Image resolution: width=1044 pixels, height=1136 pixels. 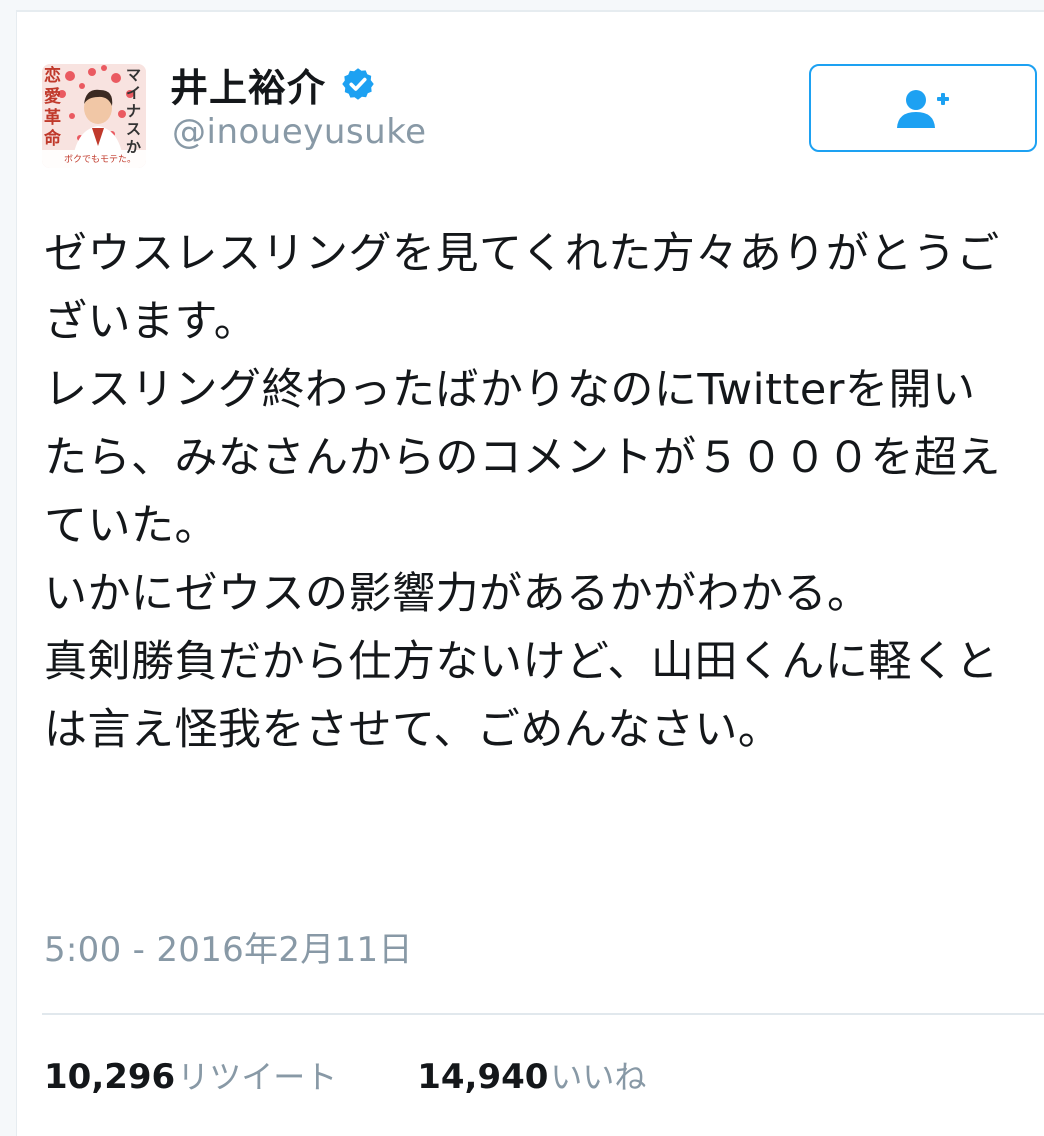 What do you see at coordinates (257, 1077) in the screenshot?
I see `retweets-label: リツイート` at bounding box center [257, 1077].